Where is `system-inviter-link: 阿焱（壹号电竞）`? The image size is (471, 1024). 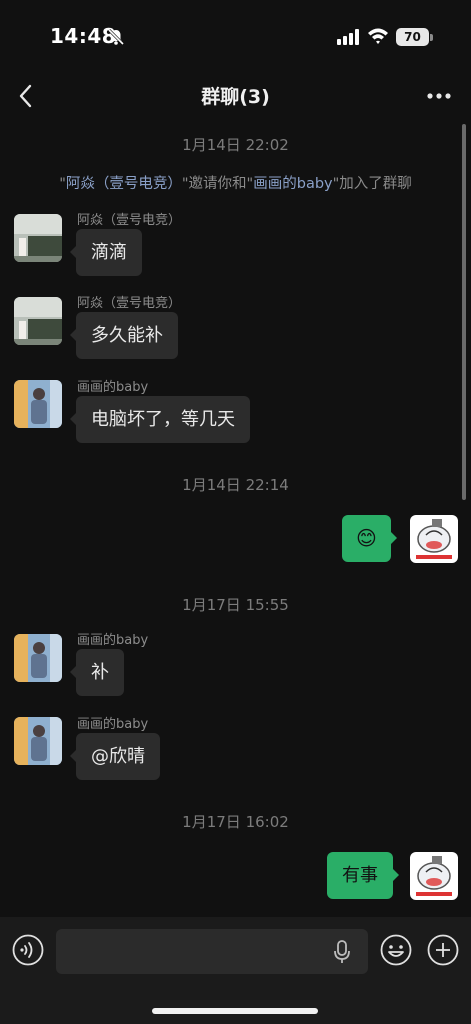
system-inviter-link: 阿焱（壹号电竞） is located at coordinates (124, 184).